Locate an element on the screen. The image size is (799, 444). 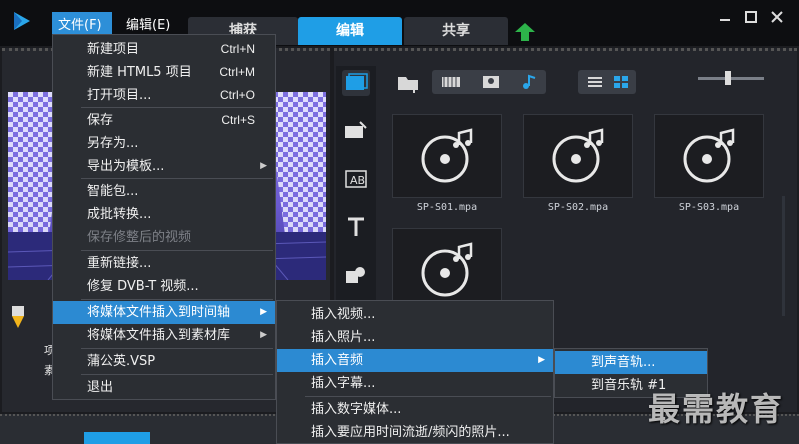
maximize-icon is located at coordinates (751, 17).